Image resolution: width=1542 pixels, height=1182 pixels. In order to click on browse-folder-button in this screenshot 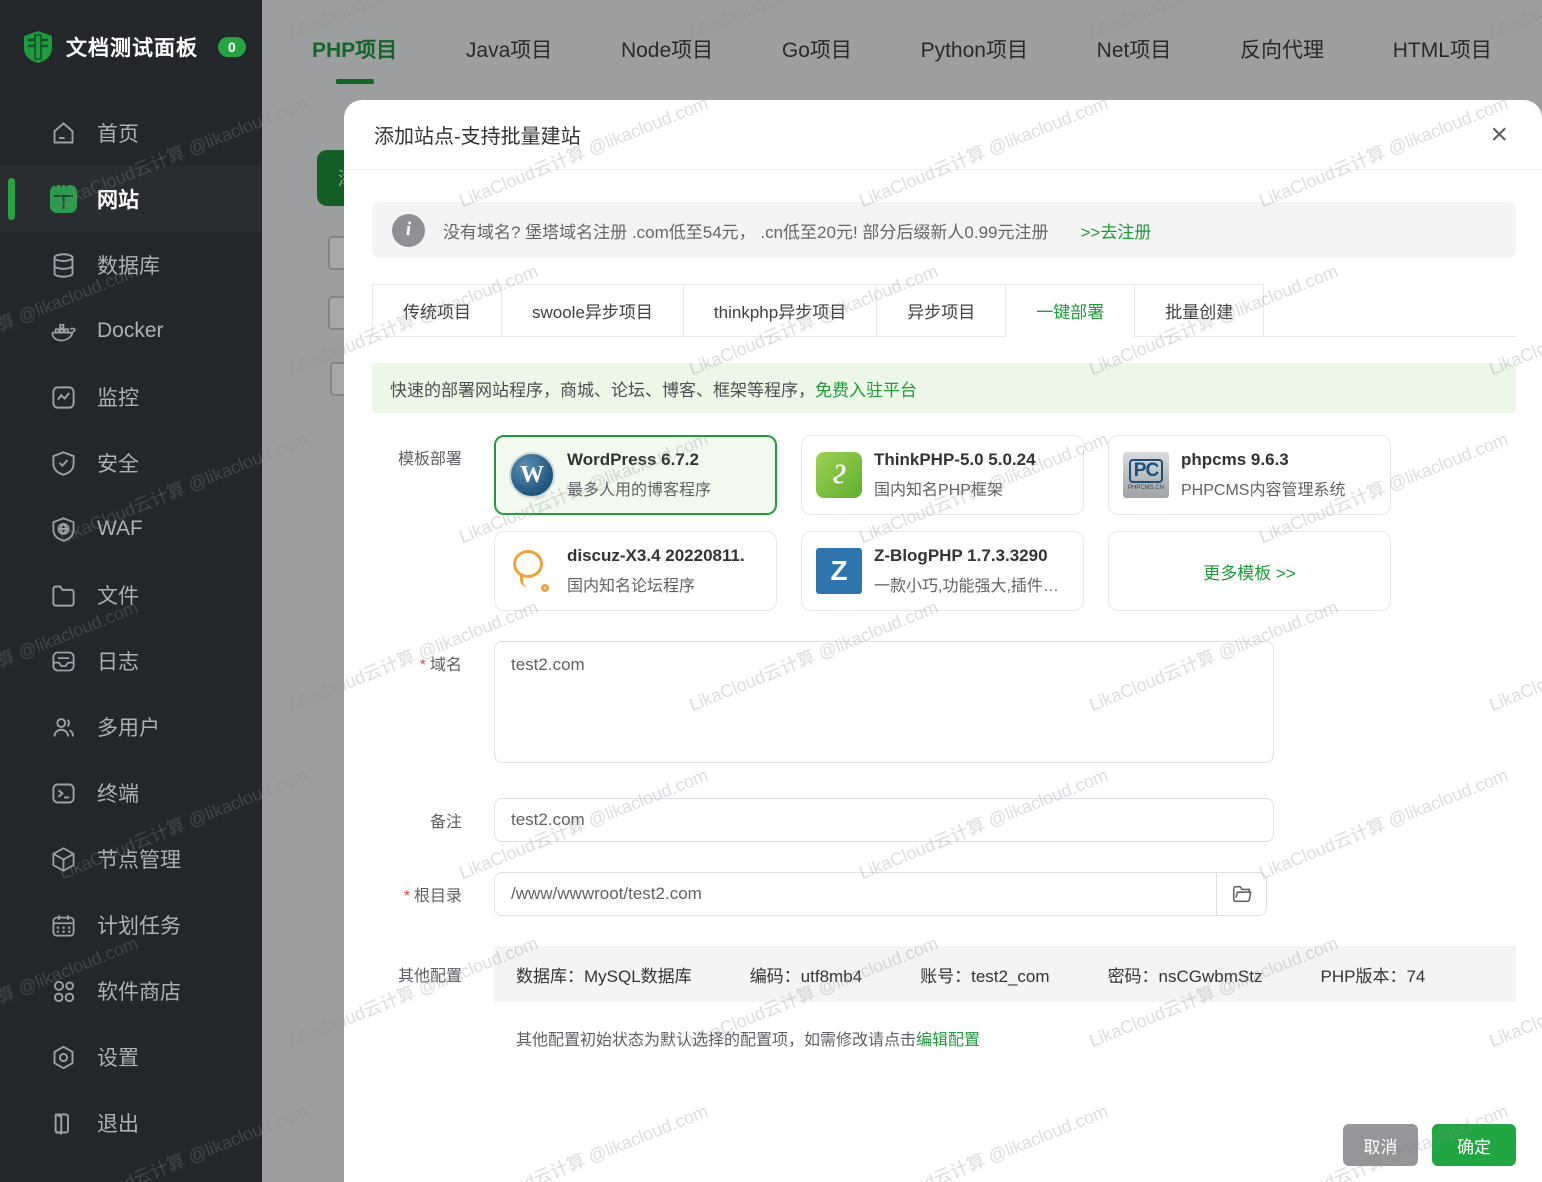, I will do `click(1241, 894)`.